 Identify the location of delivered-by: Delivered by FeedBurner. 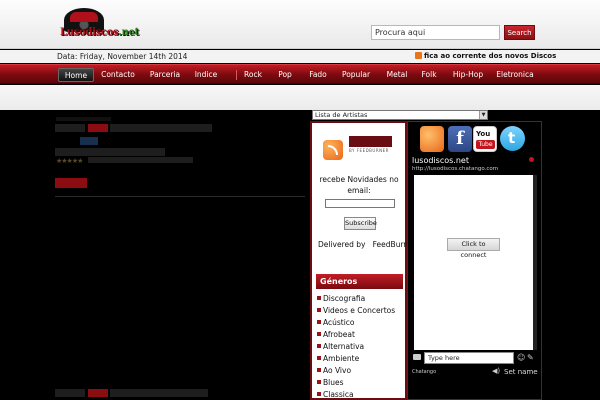
(367, 244).